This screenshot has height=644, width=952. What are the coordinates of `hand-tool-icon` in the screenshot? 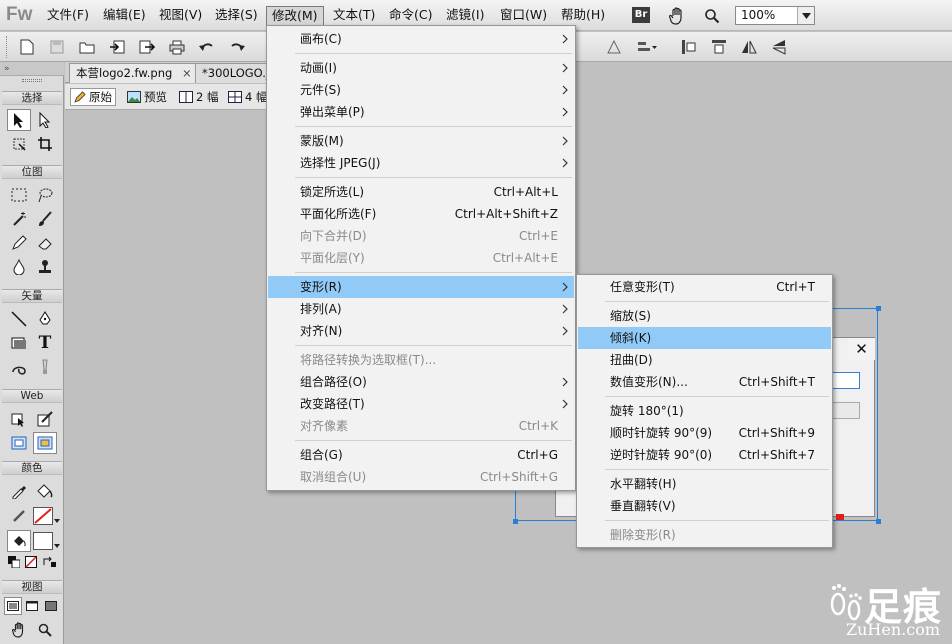 It's located at (19, 630).